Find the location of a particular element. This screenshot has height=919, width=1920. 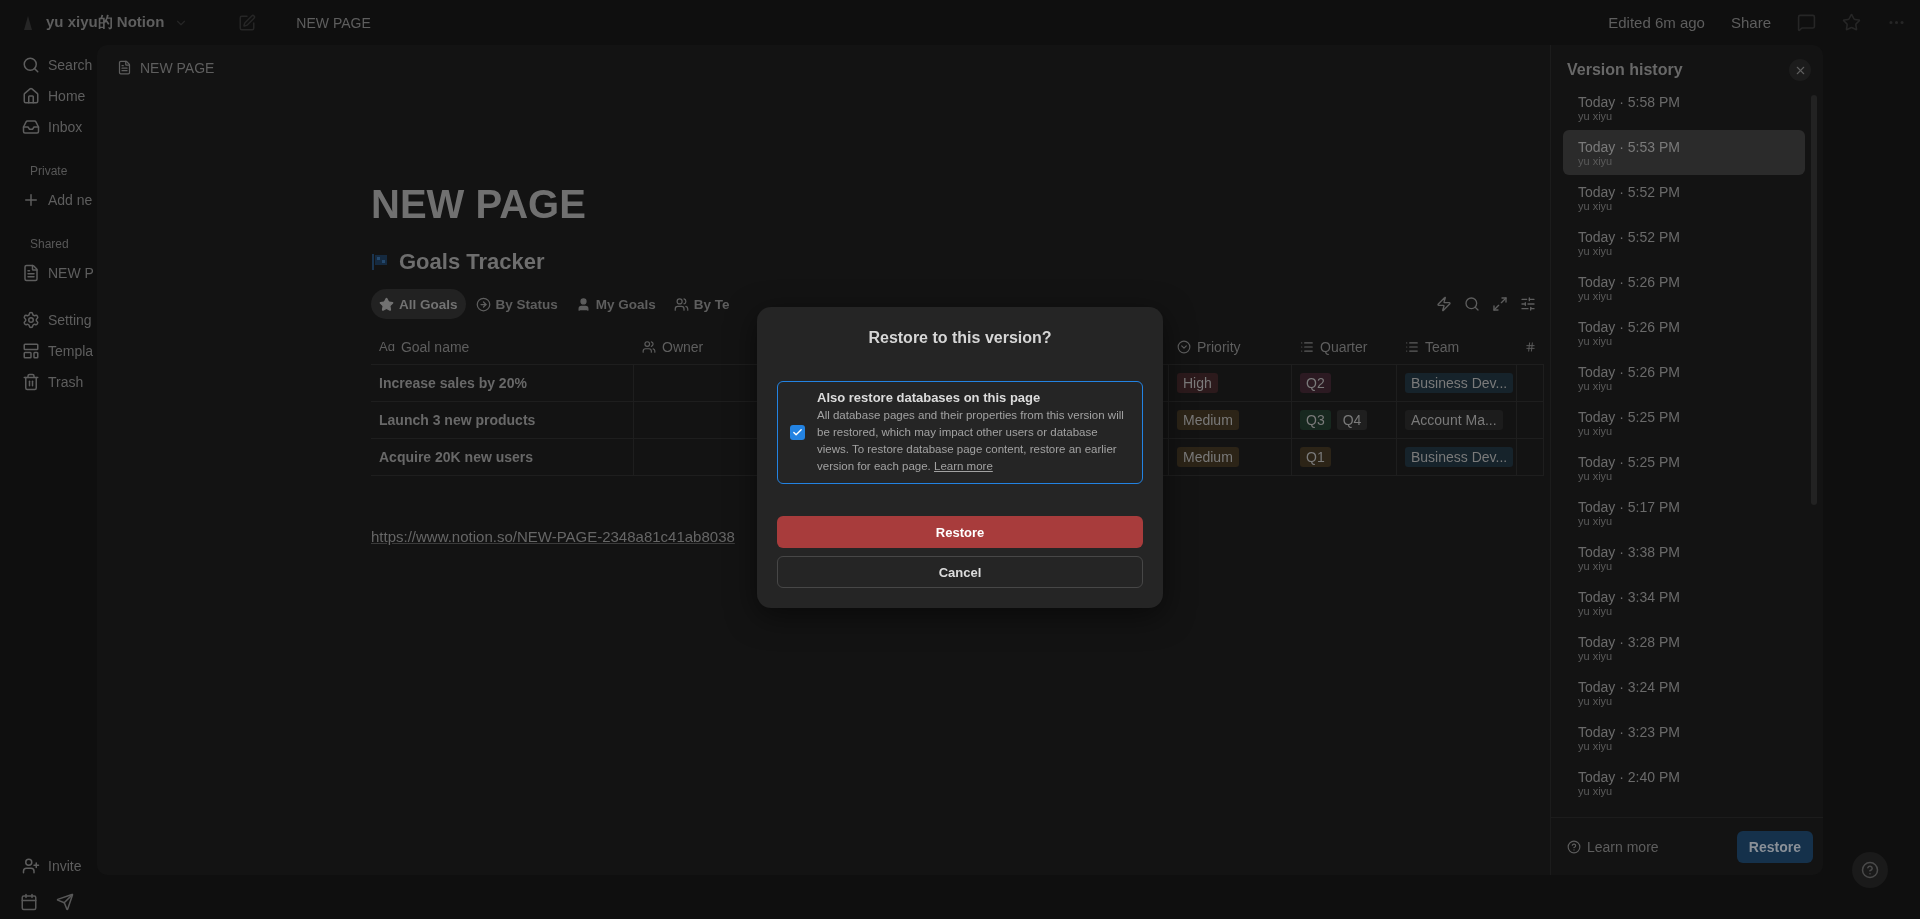

help-icon is located at coordinates (1870, 870).